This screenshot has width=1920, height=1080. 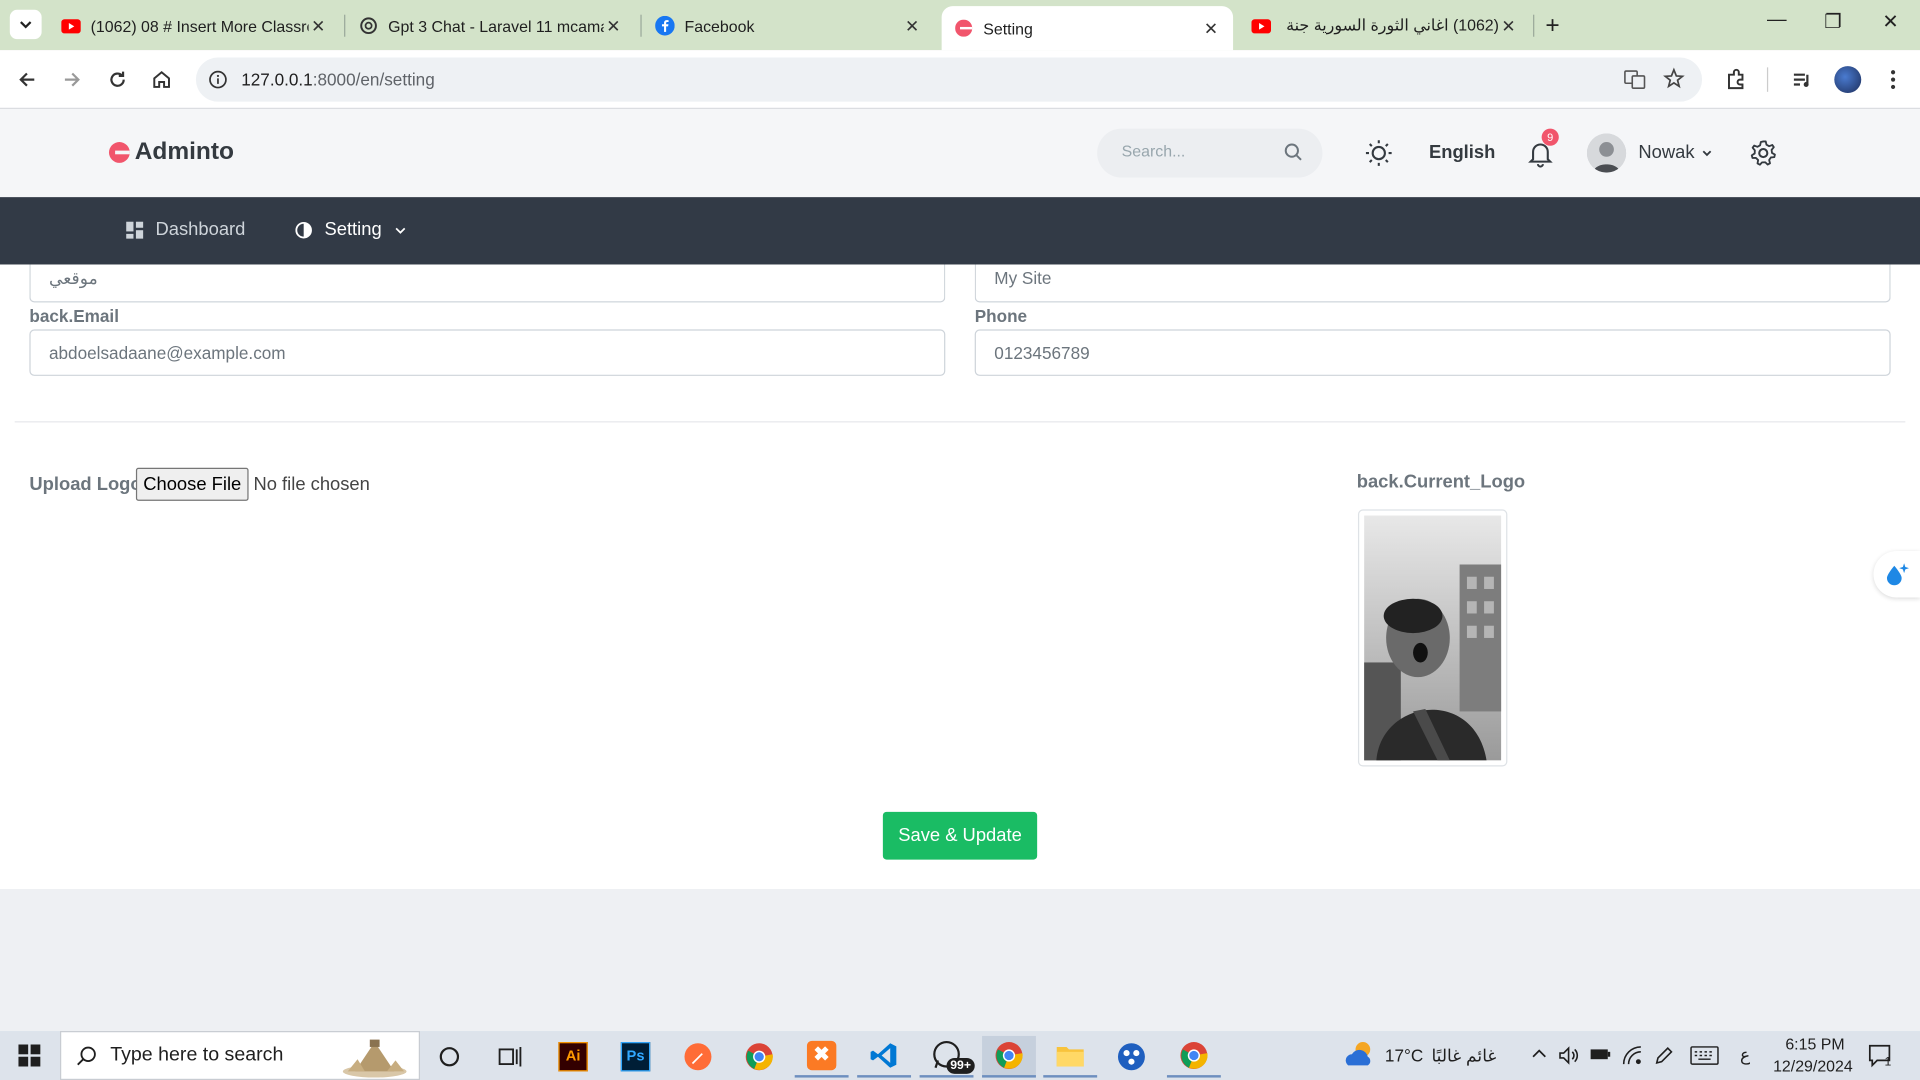 What do you see at coordinates (192, 484) in the screenshot?
I see `choose-file-button: Choose File` at bounding box center [192, 484].